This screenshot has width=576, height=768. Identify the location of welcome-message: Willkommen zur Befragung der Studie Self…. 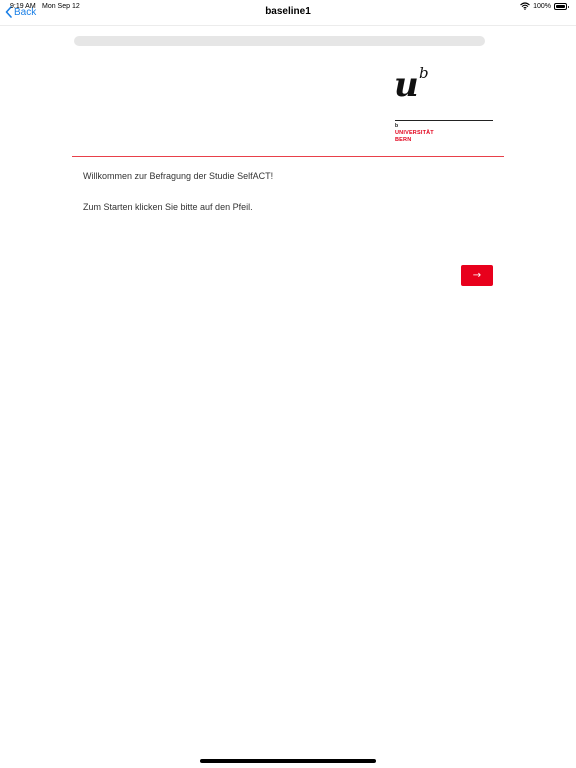
(178, 176).